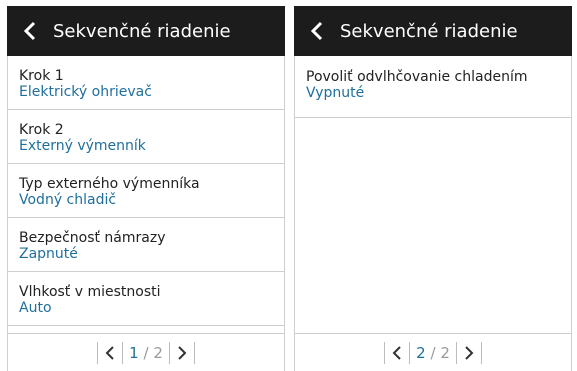 This screenshot has height=371, width=577. What do you see at coordinates (134, 352) in the screenshot?
I see `current-page: 1` at bounding box center [134, 352].